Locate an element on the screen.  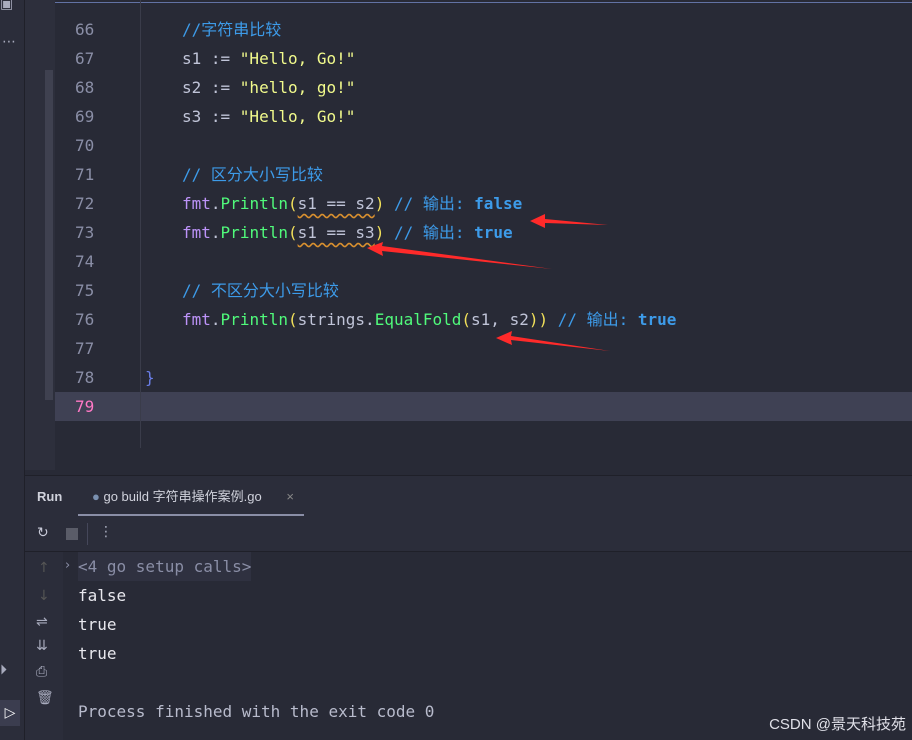
top-border is located at coordinates (483, 2).